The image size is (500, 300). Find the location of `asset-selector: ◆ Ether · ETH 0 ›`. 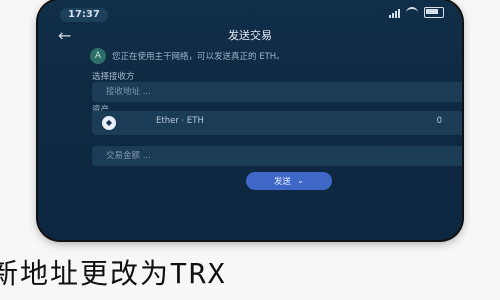

asset-selector: ◆ Ether · ETH 0 › is located at coordinates (277, 123).